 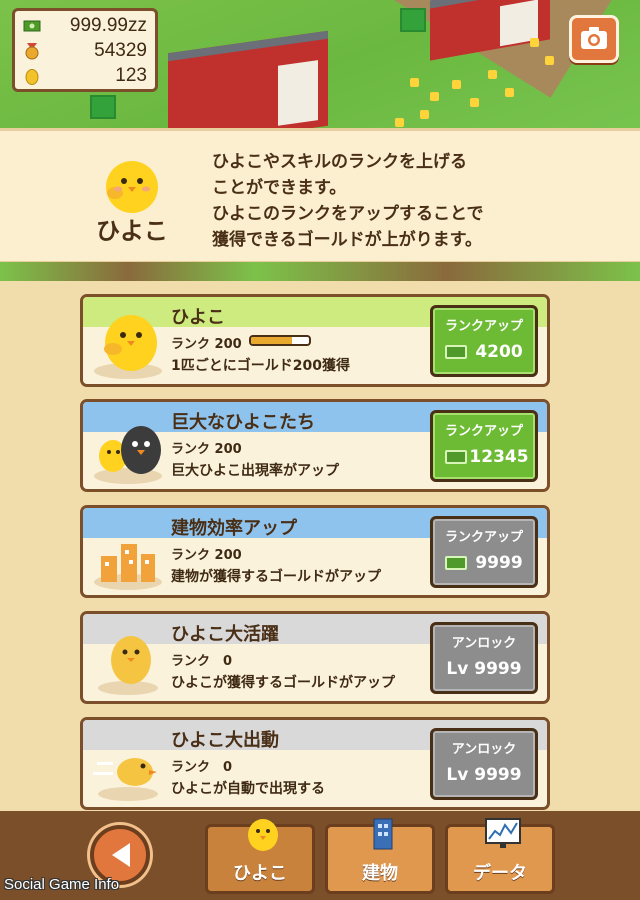 What do you see at coordinates (32, 26) in the screenshot?
I see `money-icon` at bounding box center [32, 26].